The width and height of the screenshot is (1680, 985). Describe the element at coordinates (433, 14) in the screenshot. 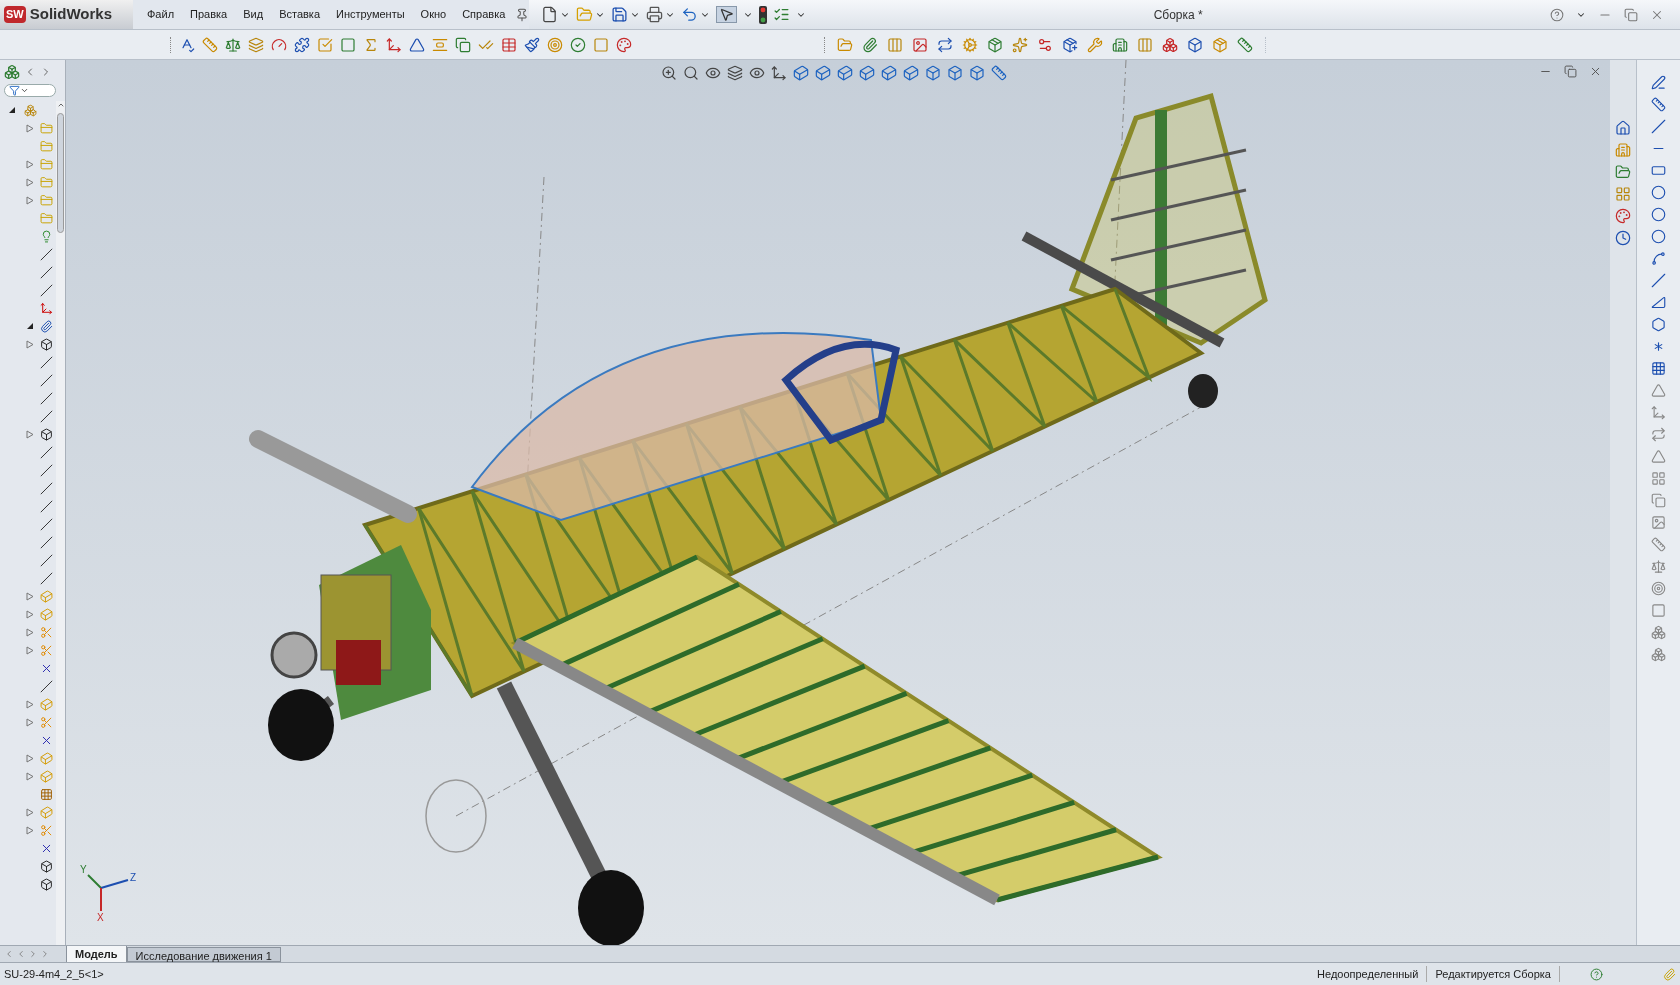

I see `menu-item: Окно` at that location.